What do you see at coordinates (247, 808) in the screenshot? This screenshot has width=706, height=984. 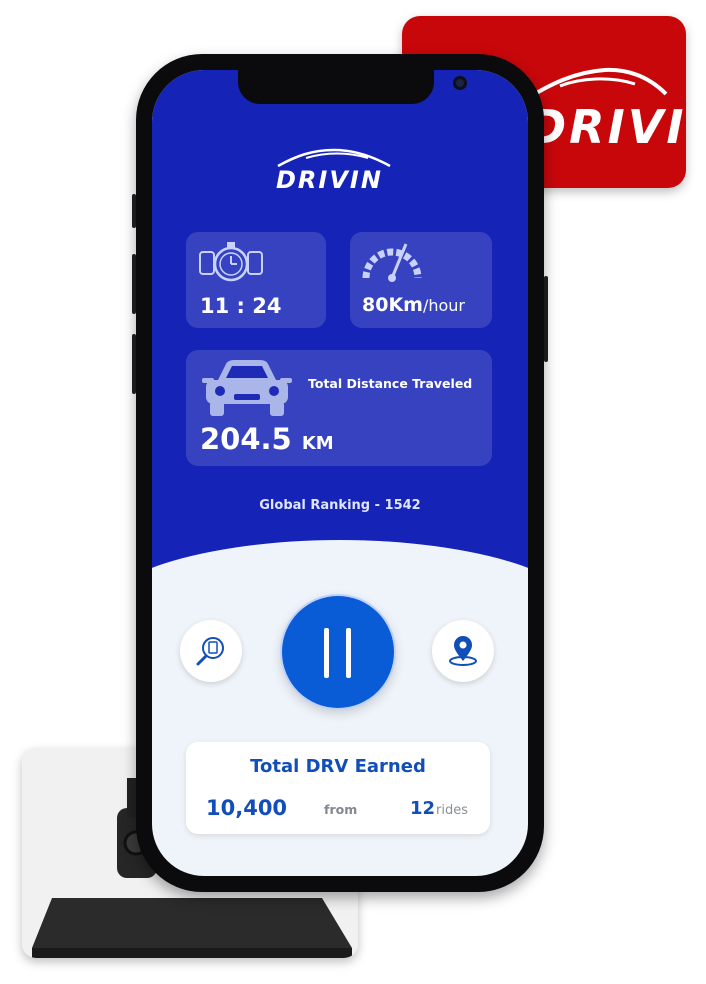 I see `earnings-amount: 10,400` at bounding box center [247, 808].